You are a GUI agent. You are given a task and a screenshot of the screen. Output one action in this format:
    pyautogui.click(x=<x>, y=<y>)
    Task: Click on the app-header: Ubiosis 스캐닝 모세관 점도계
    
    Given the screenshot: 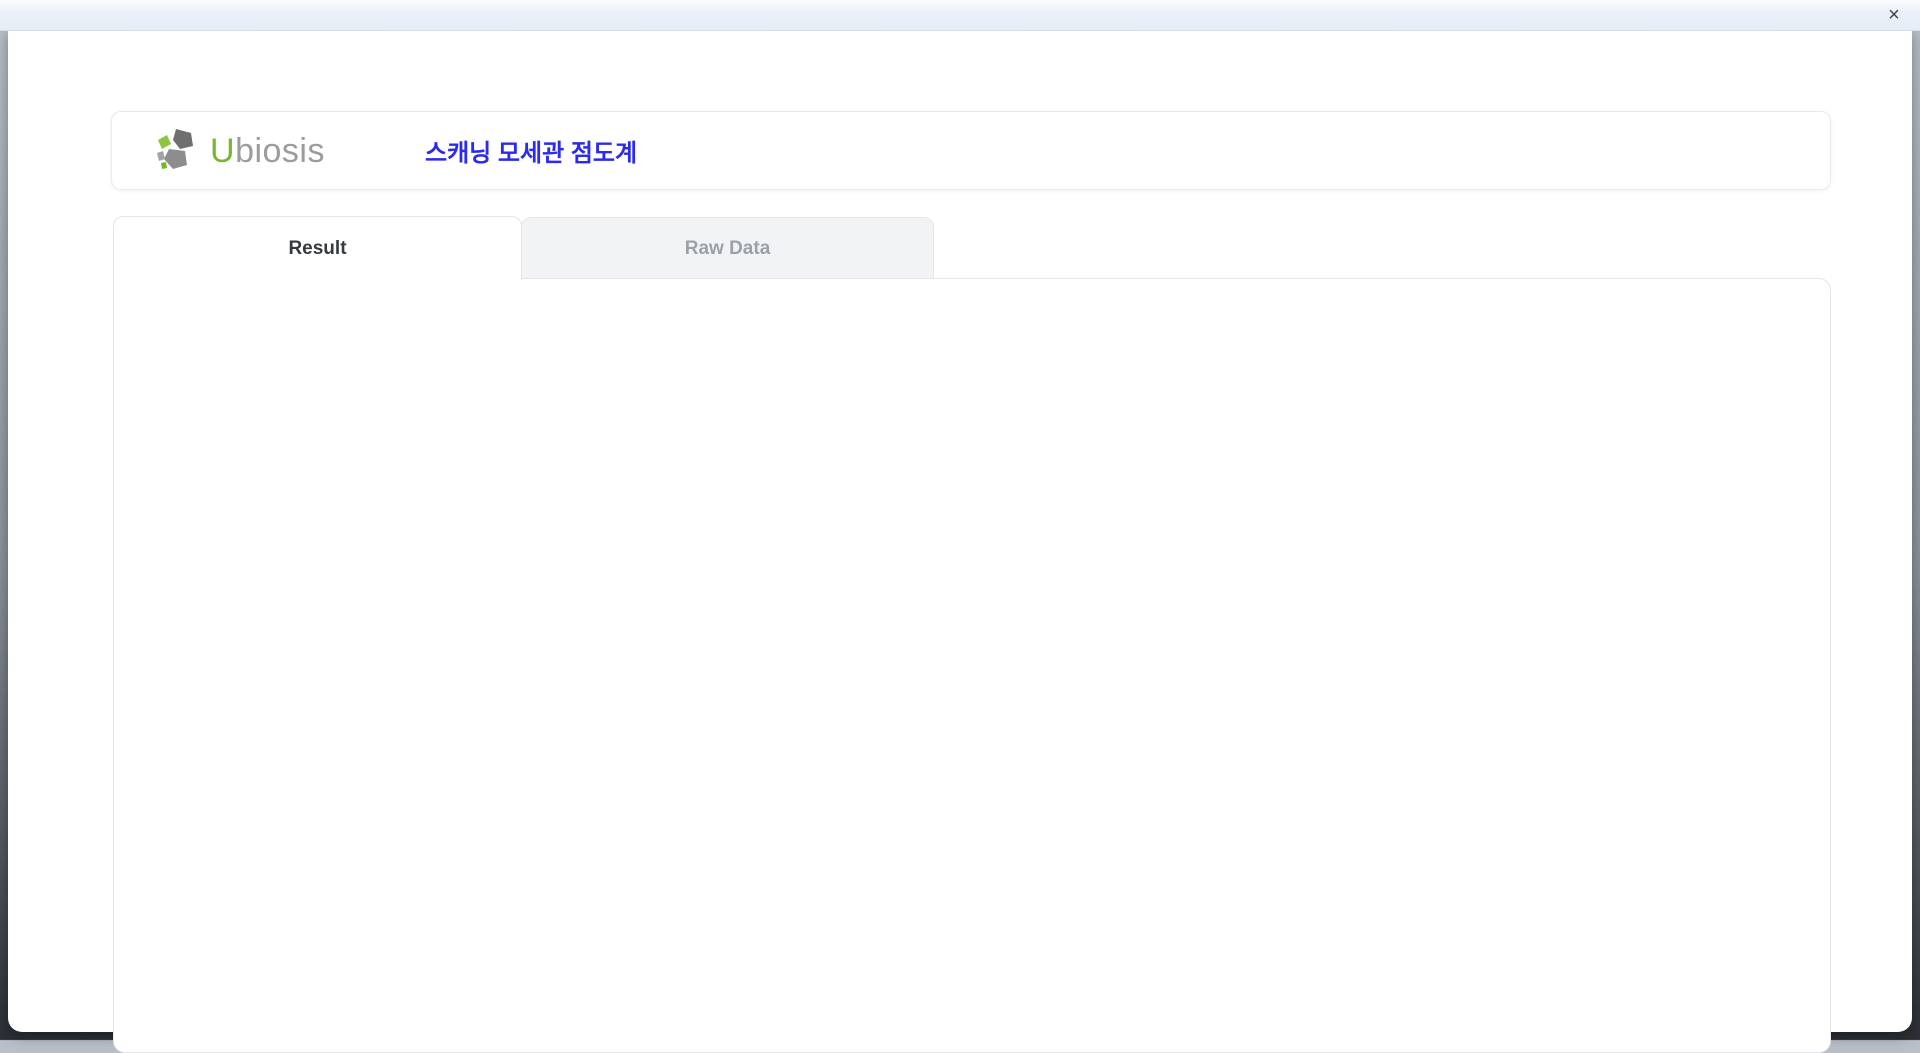 What is the action you would take?
    pyautogui.click(x=971, y=150)
    